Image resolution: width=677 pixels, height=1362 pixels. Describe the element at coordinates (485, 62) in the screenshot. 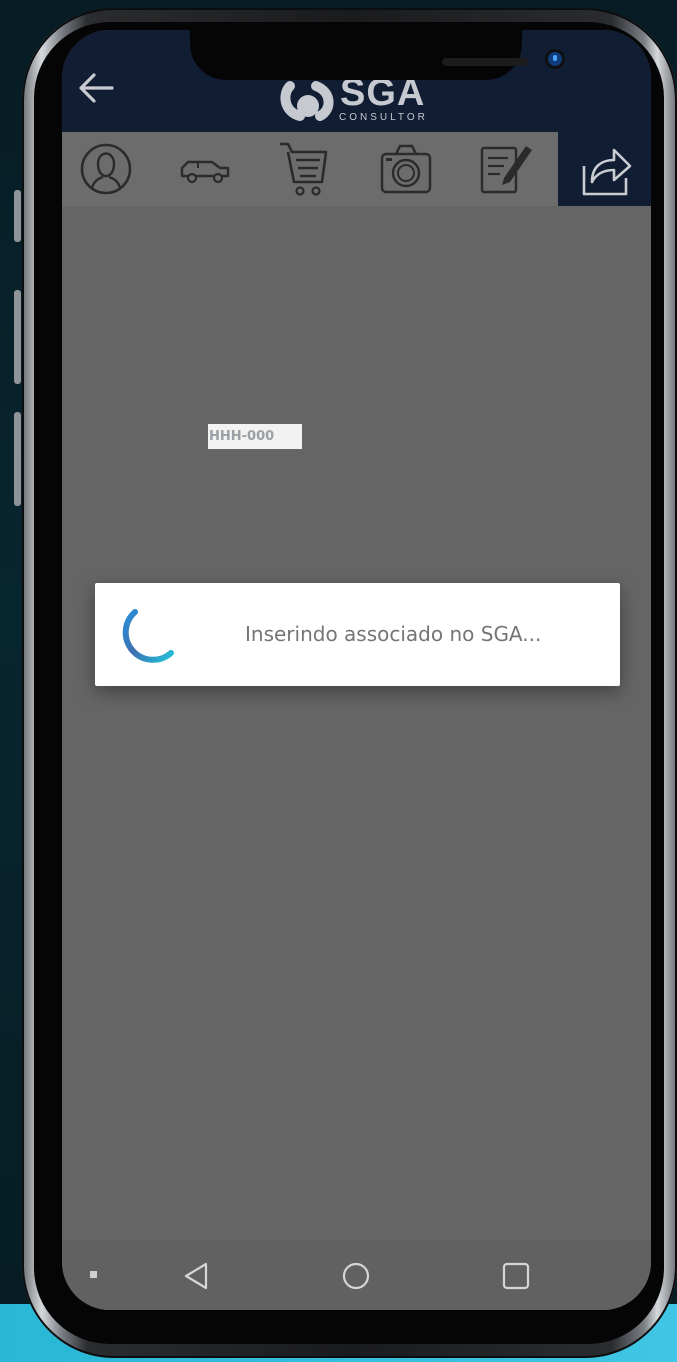

I see `phone-speaker` at that location.